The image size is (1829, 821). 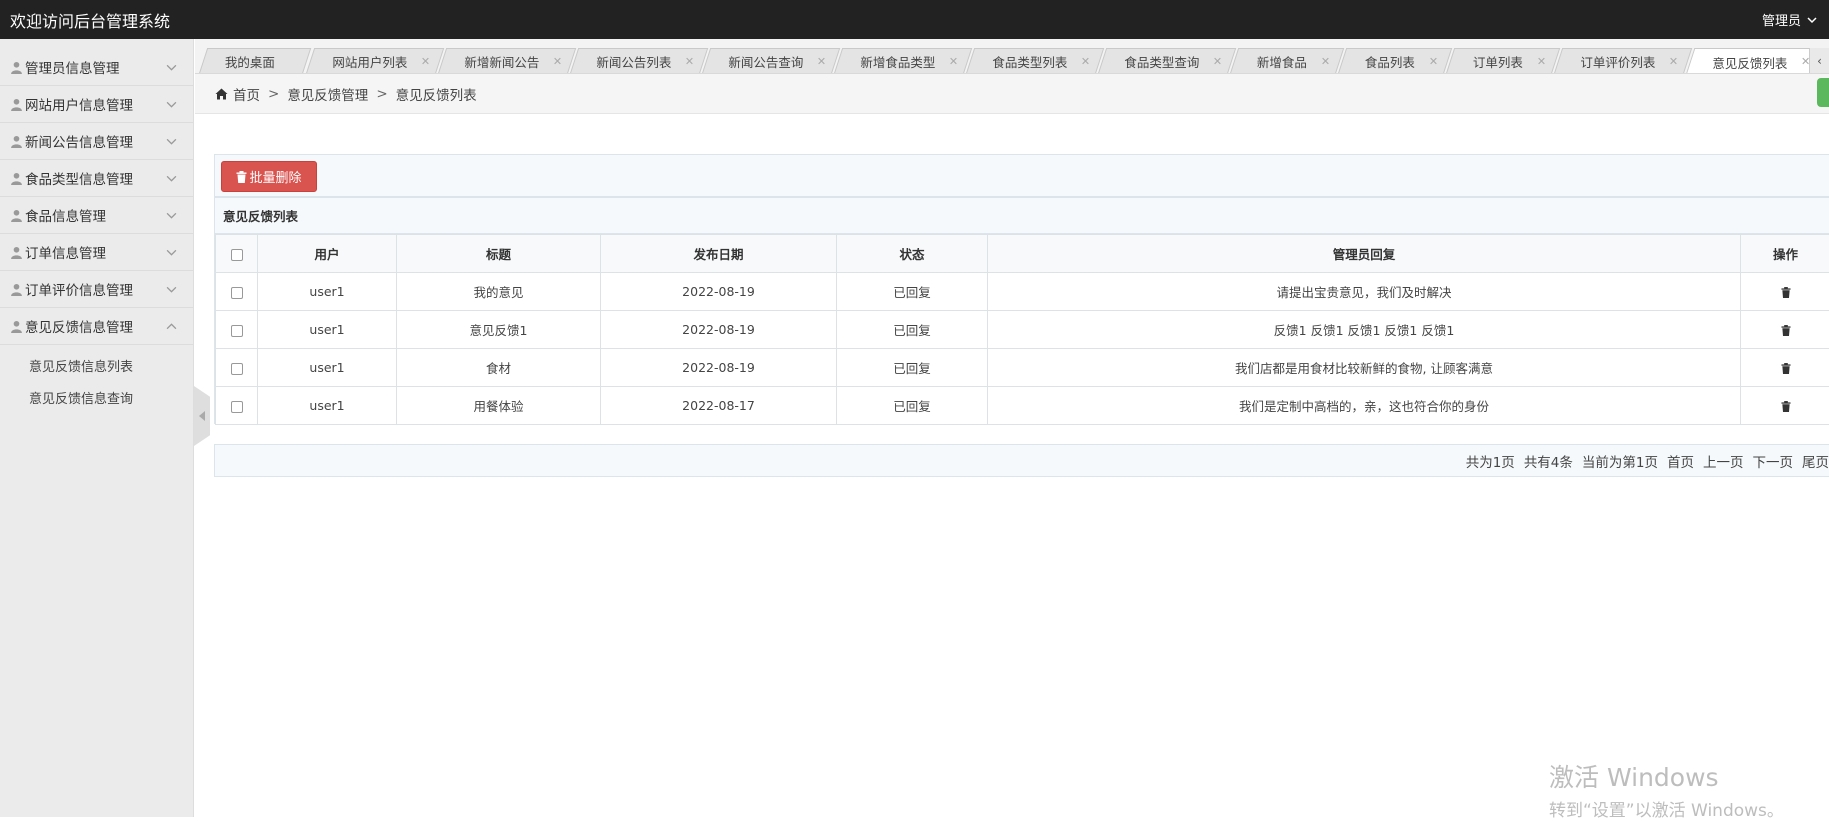 I want to click on tab-label: 新增食品类型, so click(x=903, y=61).